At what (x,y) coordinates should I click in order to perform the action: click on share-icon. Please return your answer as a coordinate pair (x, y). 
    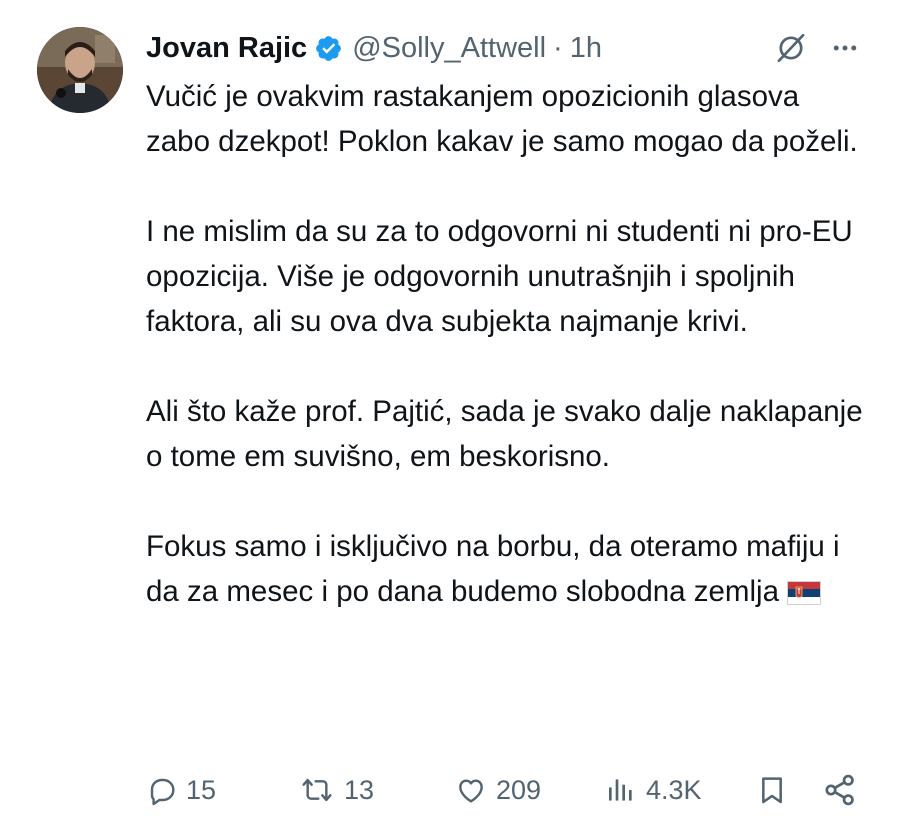
    Looking at the image, I should click on (840, 790).